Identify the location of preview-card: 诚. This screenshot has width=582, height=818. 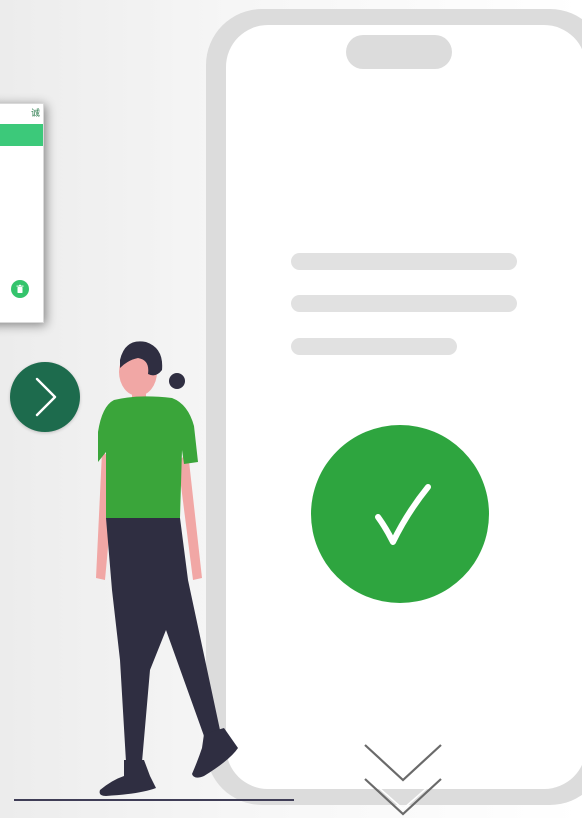
(22, 213).